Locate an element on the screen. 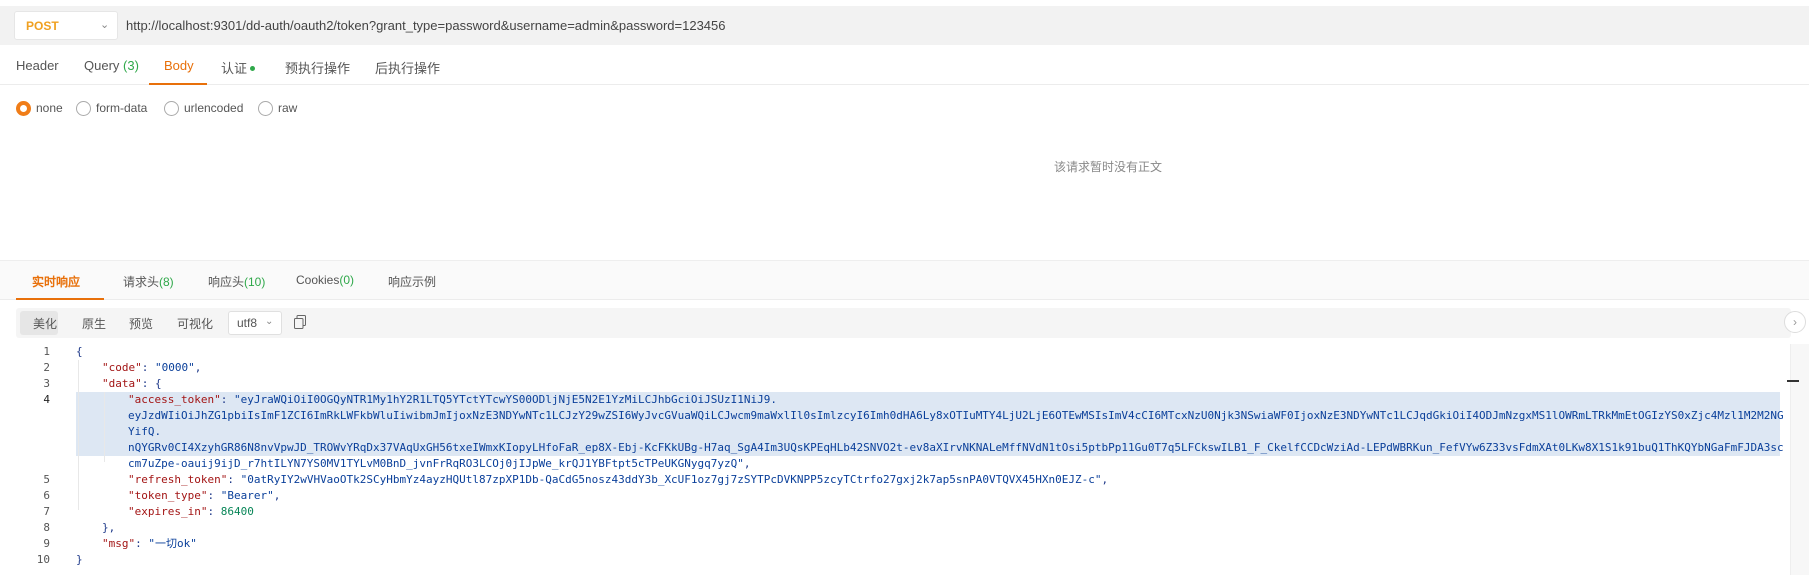 The height and width of the screenshot is (575, 1809). response-view-toolbar: 美化 原生 预览 可视化 utf8 ⌄ is located at coordinates (903, 323).